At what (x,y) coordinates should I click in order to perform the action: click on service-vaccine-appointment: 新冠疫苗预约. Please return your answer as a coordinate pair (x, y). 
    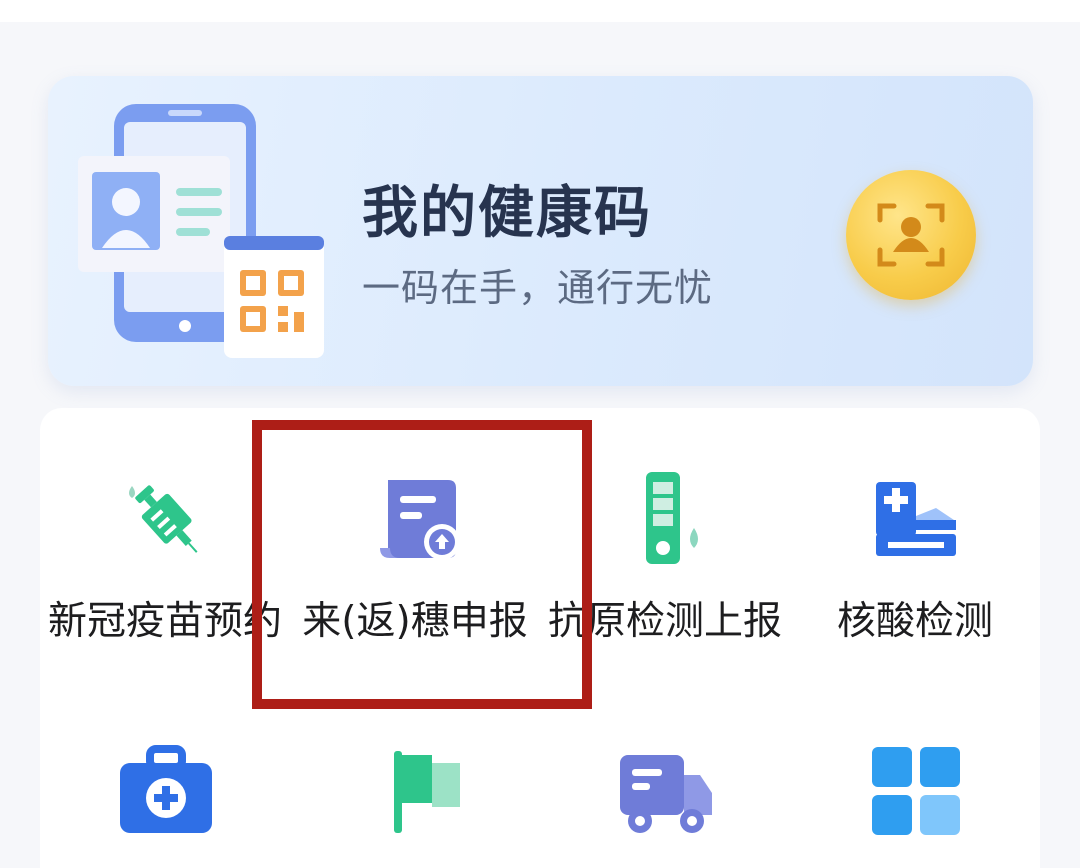
    Looking at the image, I should click on (165, 587).